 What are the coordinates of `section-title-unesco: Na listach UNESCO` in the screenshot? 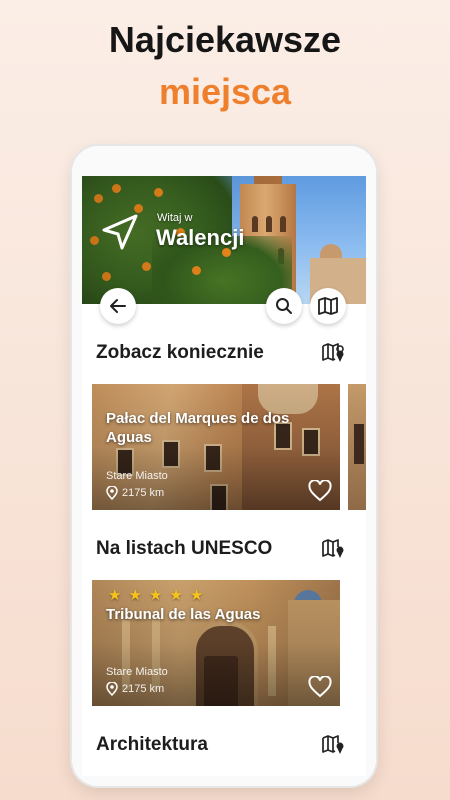 It's located at (184, 548).